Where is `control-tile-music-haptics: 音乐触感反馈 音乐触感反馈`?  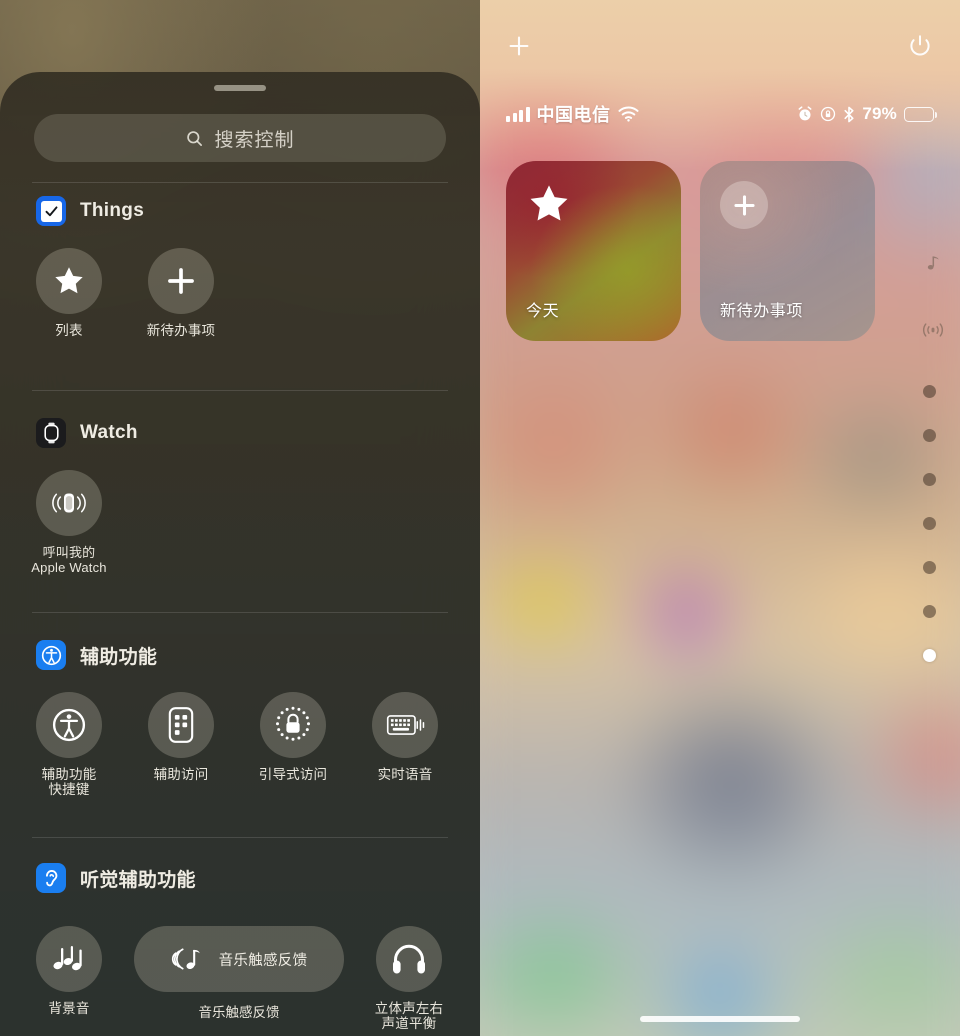
control-tile-music-haptics: 音乐触感反馈 音乐触感反馈 is located at coordinates (239, 973).